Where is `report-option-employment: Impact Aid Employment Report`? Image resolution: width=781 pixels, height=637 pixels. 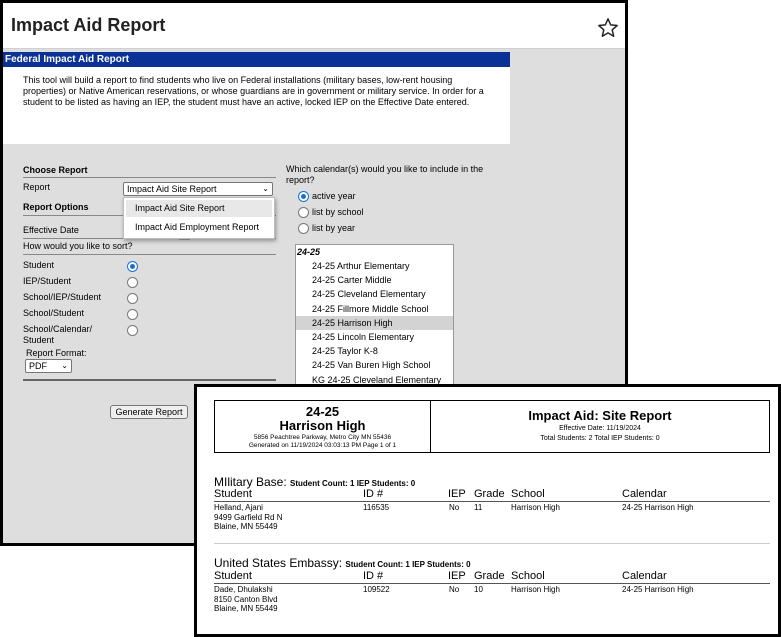
report-option-employment: Impact Aid Employment Report is located at coordinates (199, 227).